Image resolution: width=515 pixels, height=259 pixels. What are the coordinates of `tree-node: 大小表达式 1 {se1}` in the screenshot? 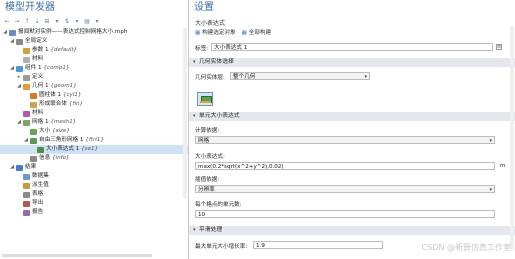 It's located at (94, 149).